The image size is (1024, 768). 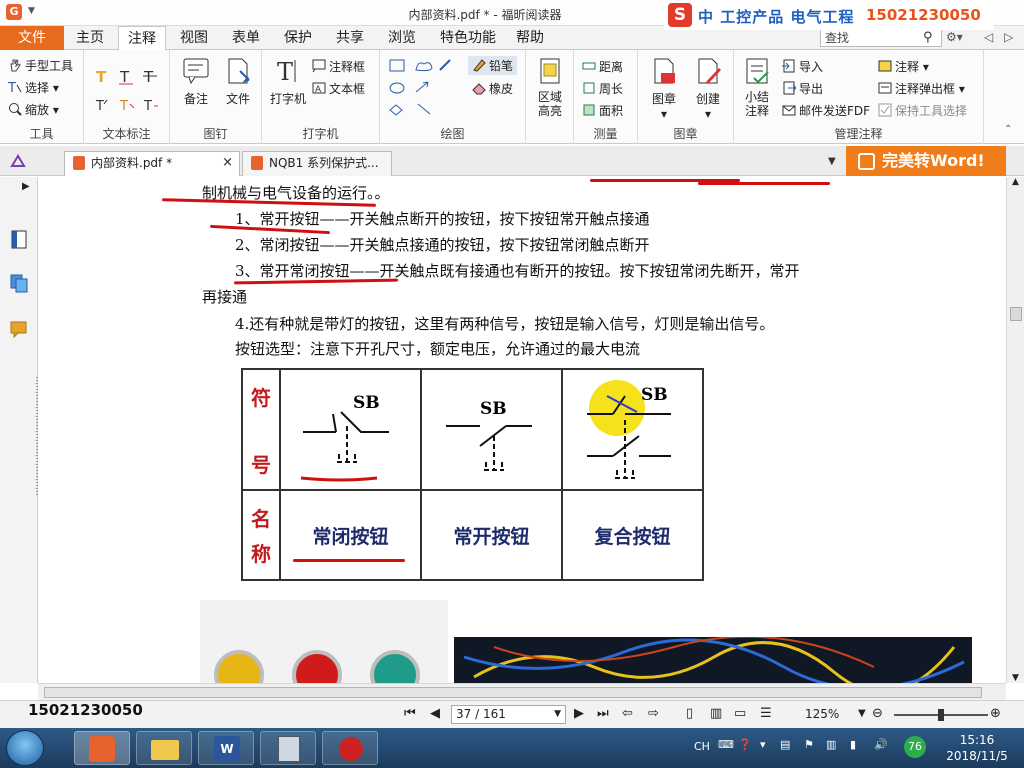 I want to click on search-icon: ⚲, so click(x=928, y=37).